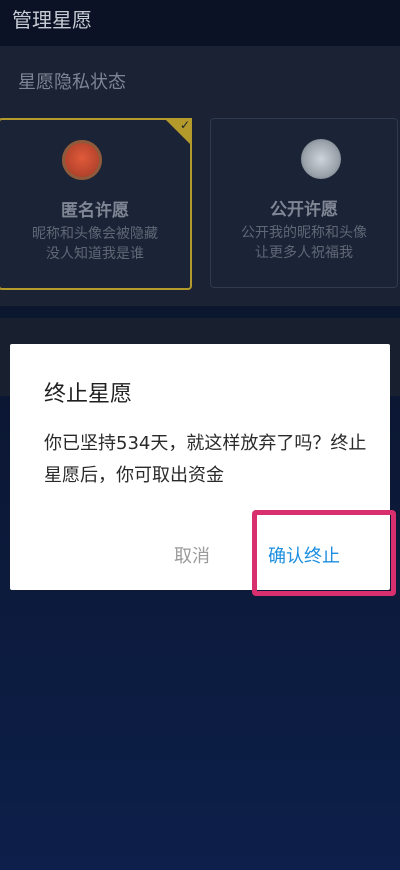  What do you see at coordinates (95, 244) in the screenshot?
I see `option-description: 昵称和头像会被隐藏 没人知道我是谁` at bounding box center [95, 244].